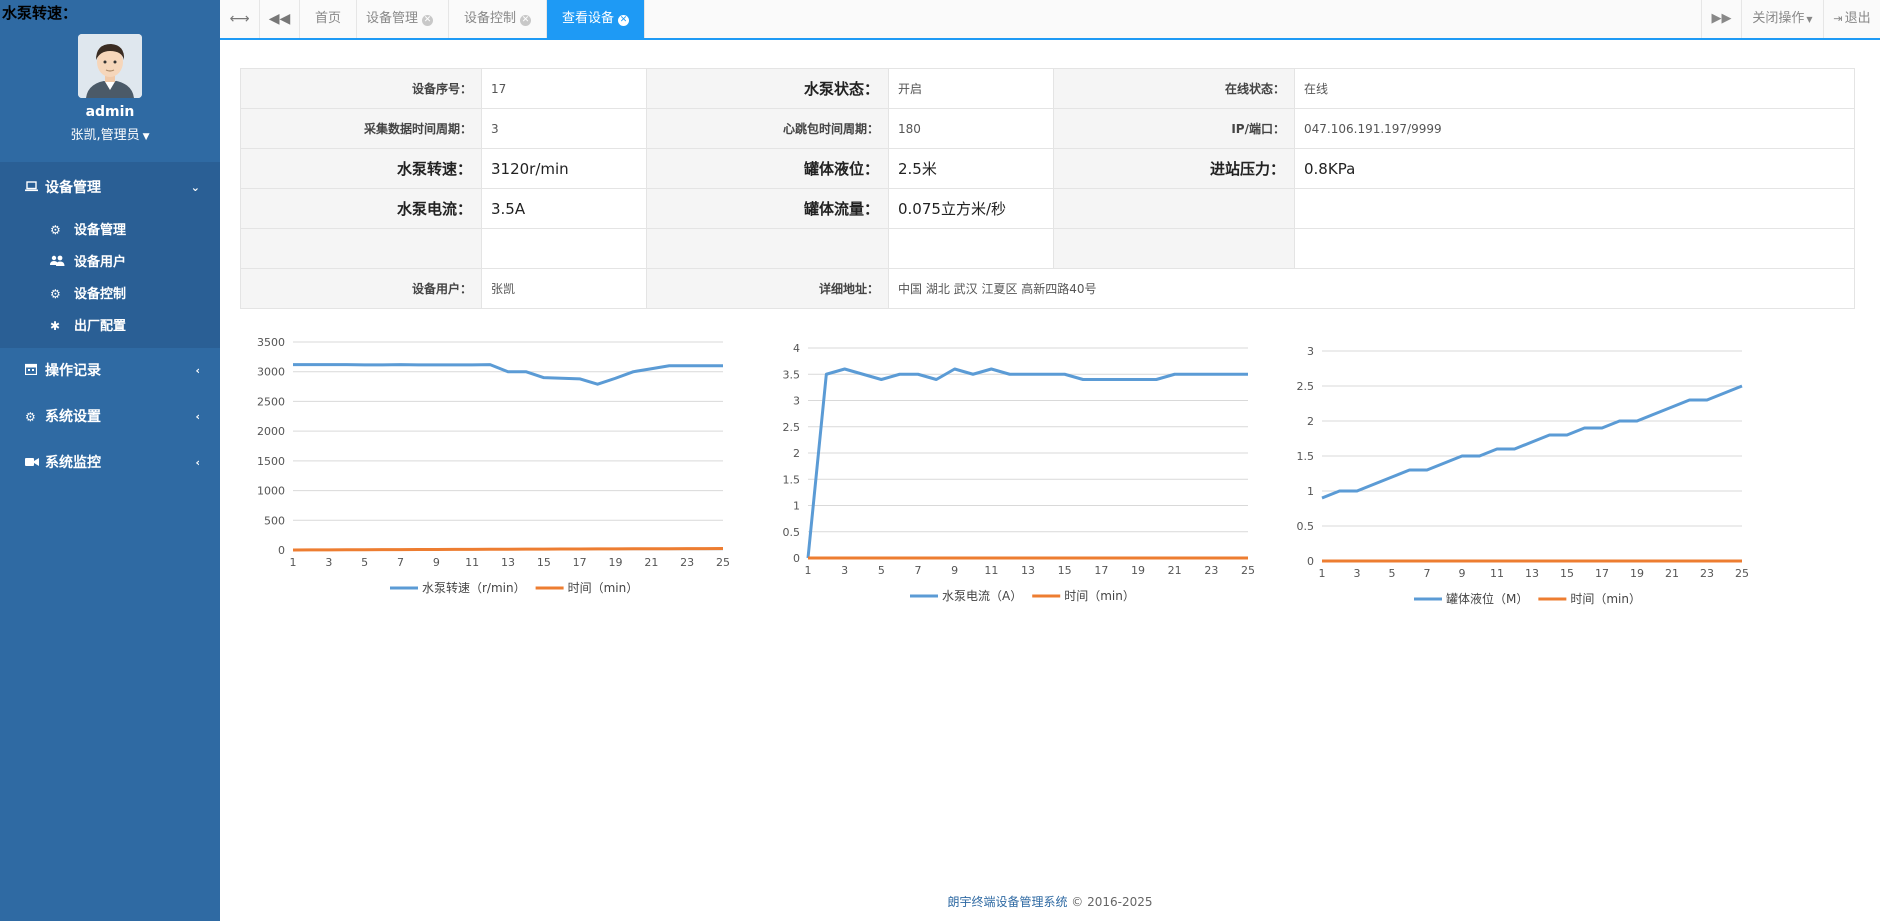  What do you see at coordinates (1310, 491) in the screenshot?
I see `y-tick-label: 1` at bounding box center [1310, 491].